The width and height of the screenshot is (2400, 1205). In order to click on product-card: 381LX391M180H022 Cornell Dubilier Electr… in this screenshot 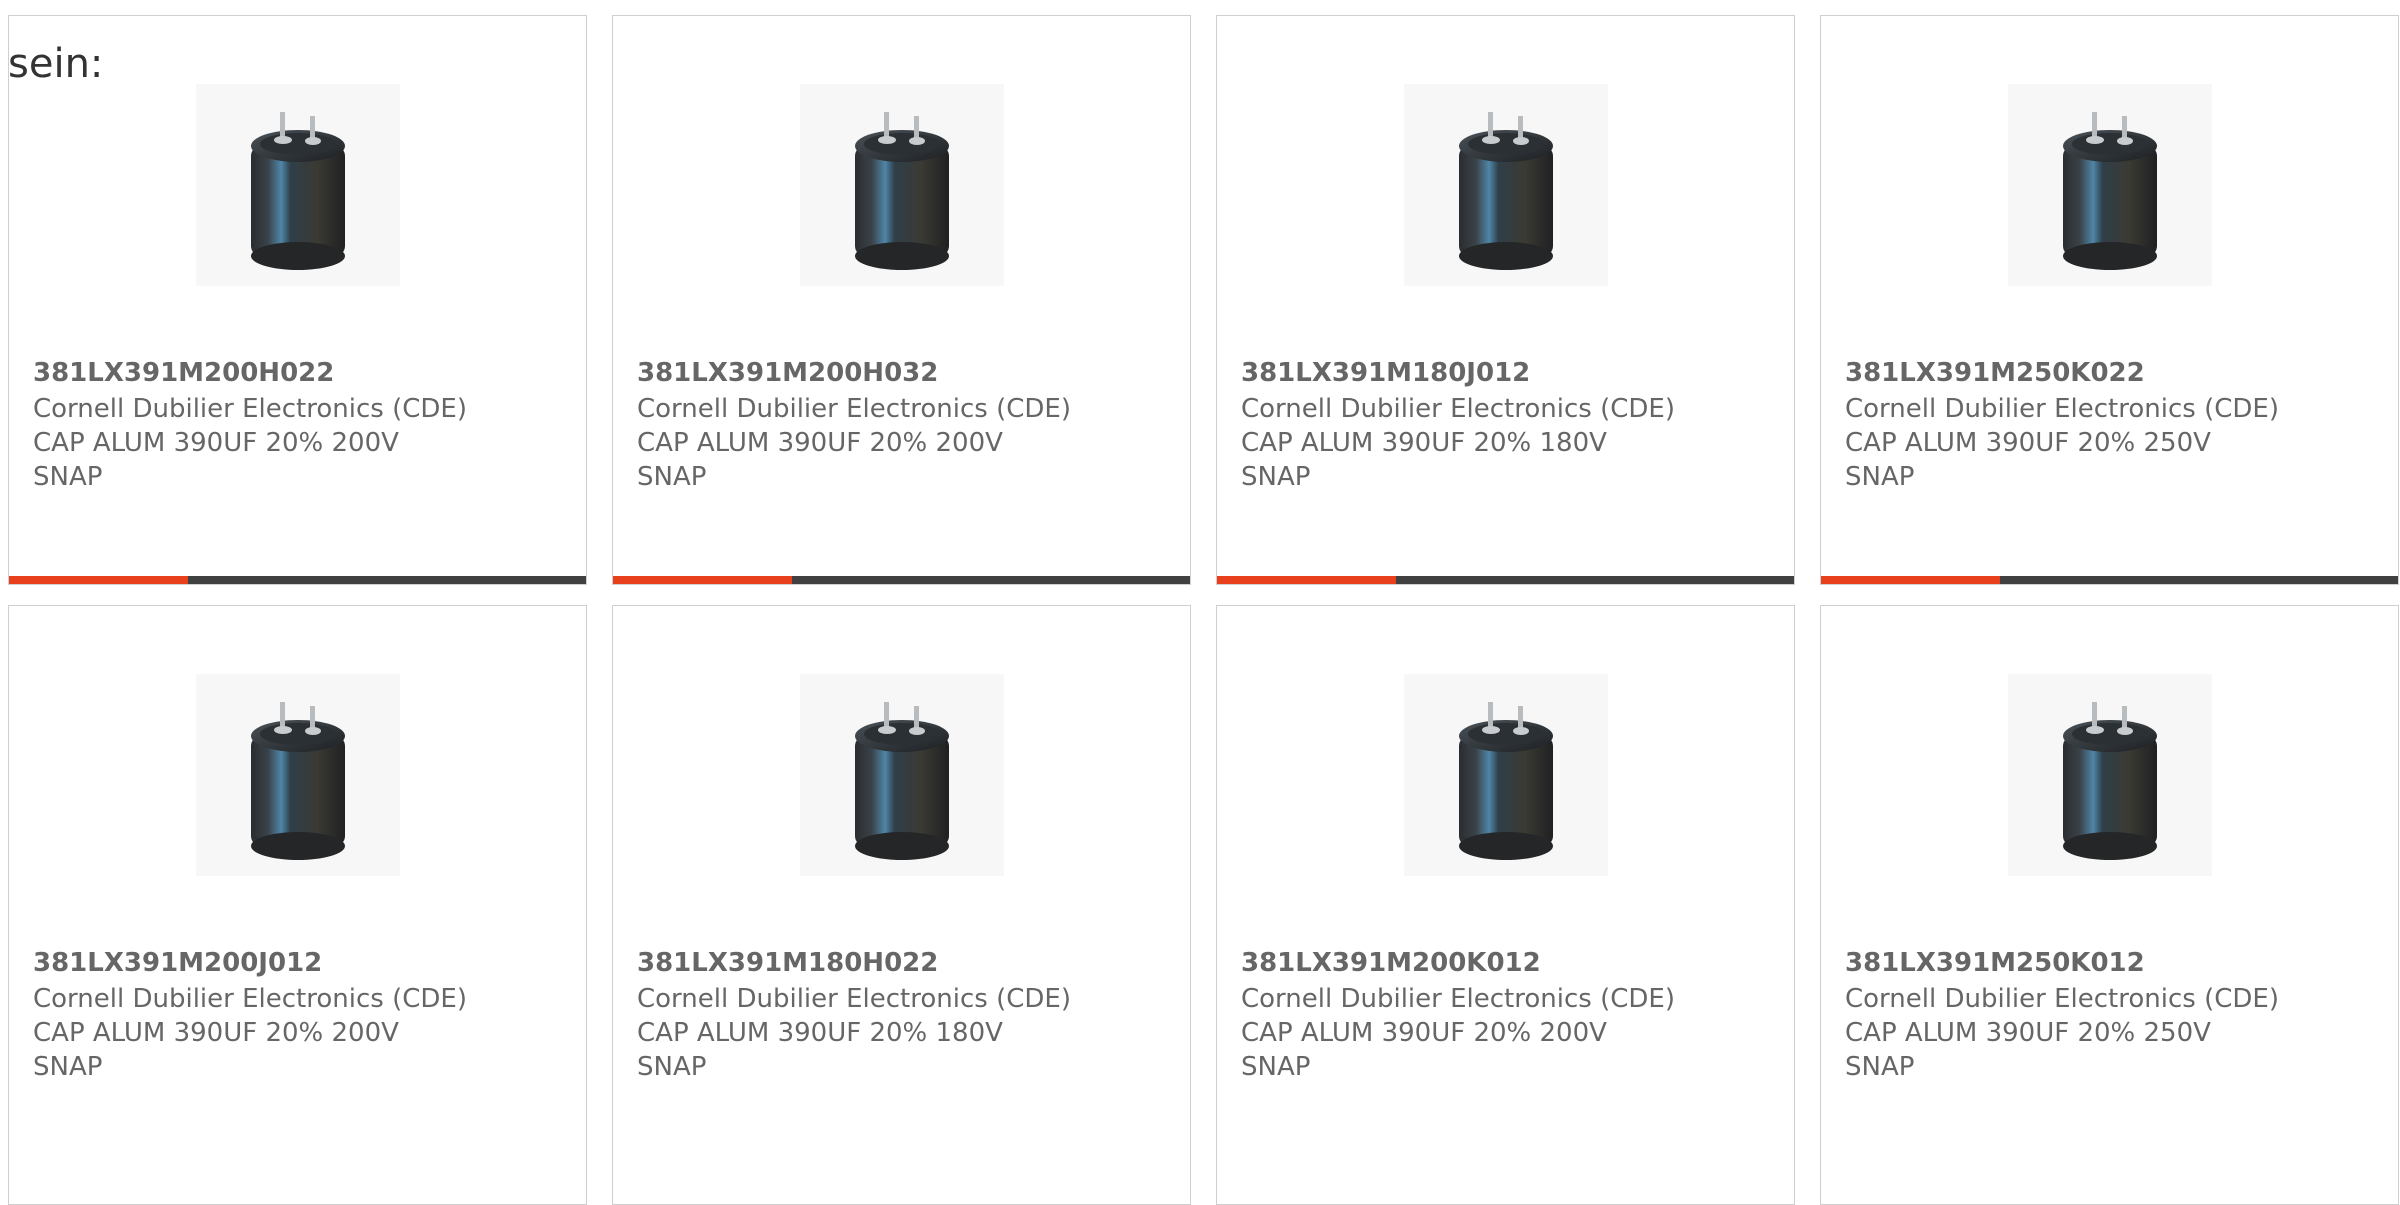, I will do `click(901, 905)`.